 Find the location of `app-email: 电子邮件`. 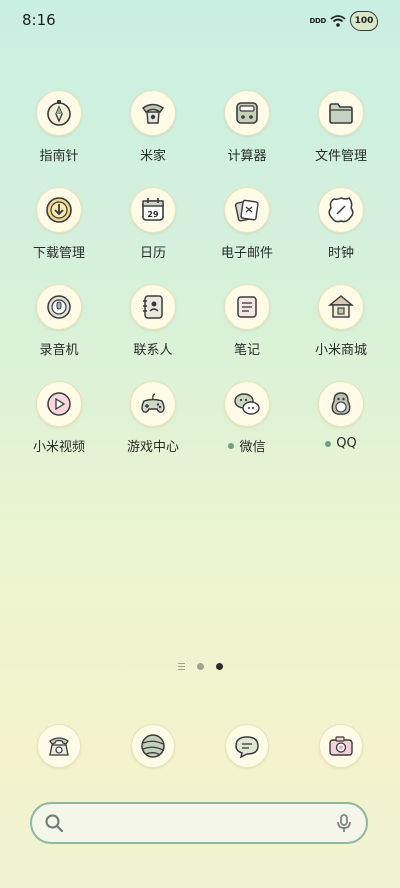

app-email: 电子邮件 is located at coordinates (247, 224).